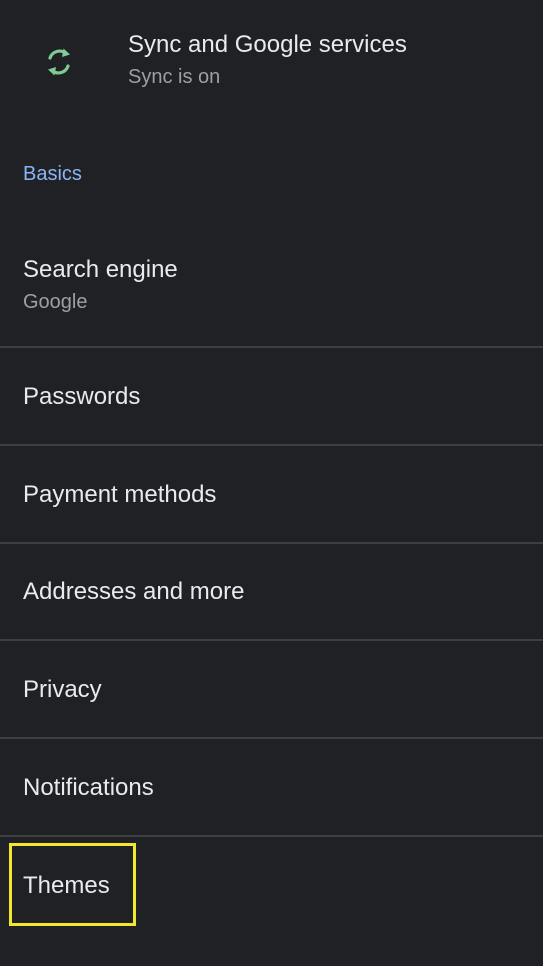 Image resolution: width=543 pixels, height=966 pixels. Describe the element at coordinates (271, 494) in the screenshot. I see `payment-methods-item: Payment methods` at that location.